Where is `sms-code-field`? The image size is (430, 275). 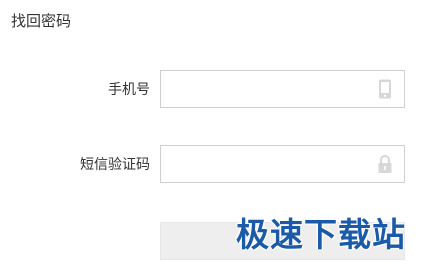 sms-code-field is located at coordinates (282, 164).